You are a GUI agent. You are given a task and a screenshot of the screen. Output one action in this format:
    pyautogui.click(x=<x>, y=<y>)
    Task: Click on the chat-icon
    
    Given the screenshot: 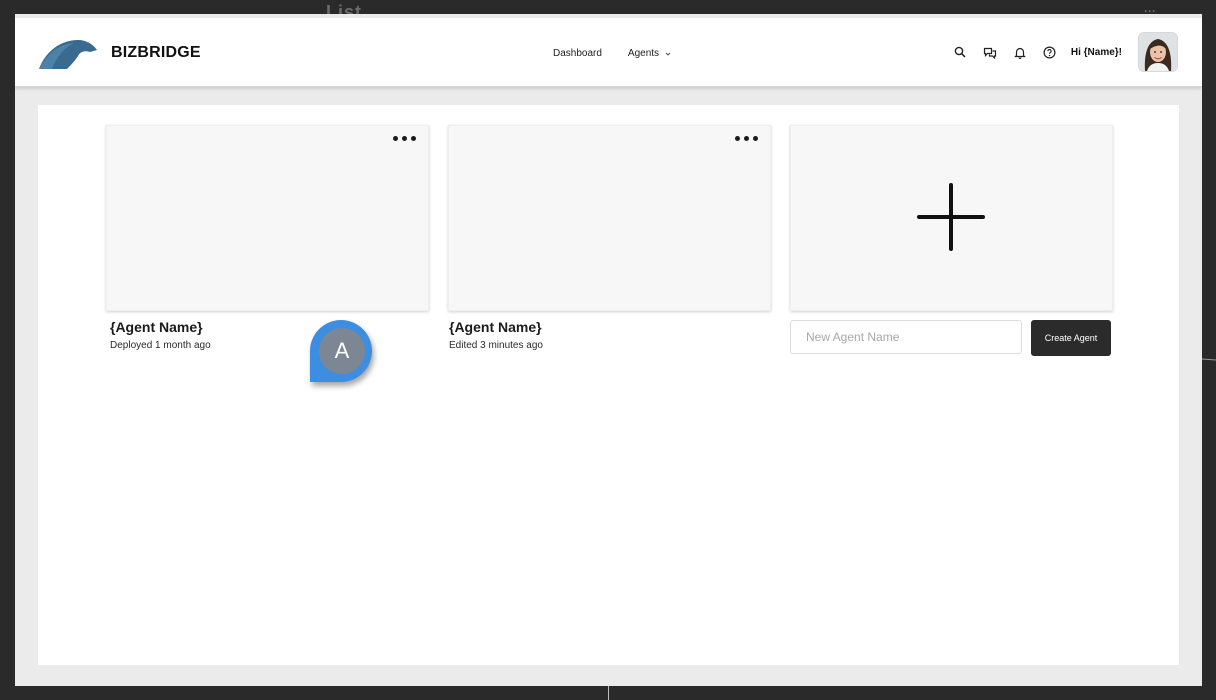 What is the action you would take?
    pyautogui.click(x=990, y=52)
    